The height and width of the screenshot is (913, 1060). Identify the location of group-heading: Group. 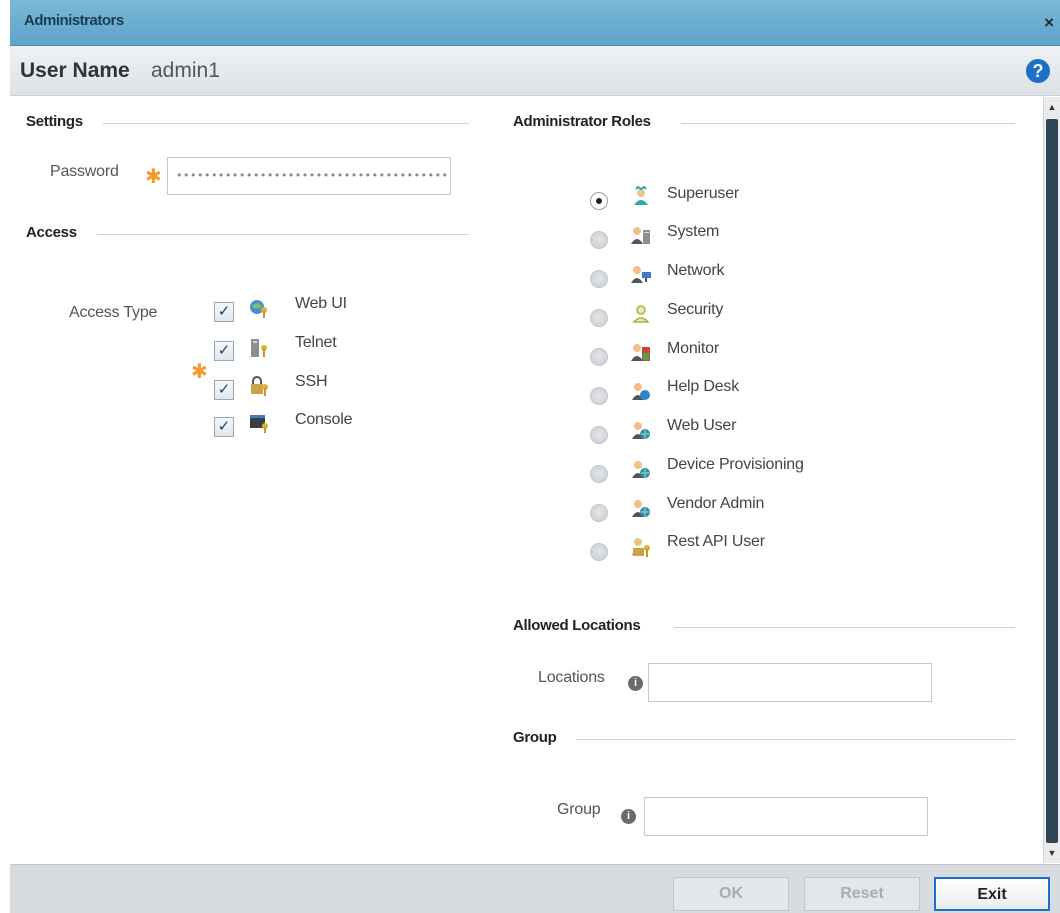
(535, 737).